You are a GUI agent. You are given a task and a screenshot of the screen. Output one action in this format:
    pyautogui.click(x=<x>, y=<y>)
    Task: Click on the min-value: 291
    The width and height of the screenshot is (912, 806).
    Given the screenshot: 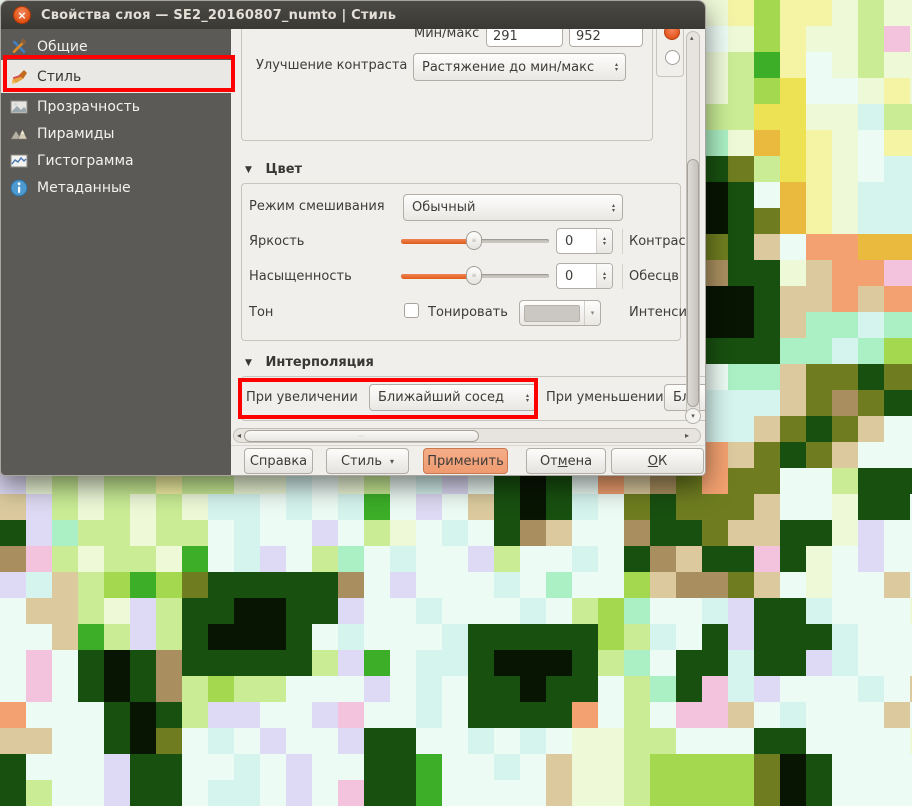 What is the action you would take?
    pyautogui.click(x=505, y=36)
    